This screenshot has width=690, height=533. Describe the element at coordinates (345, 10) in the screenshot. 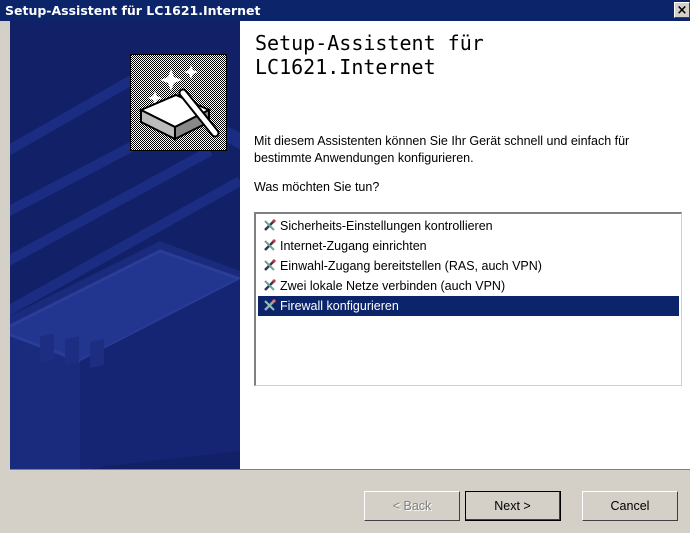

I see `title-bar: Setup-Assistent für LC1621.Internet ×` at that location.